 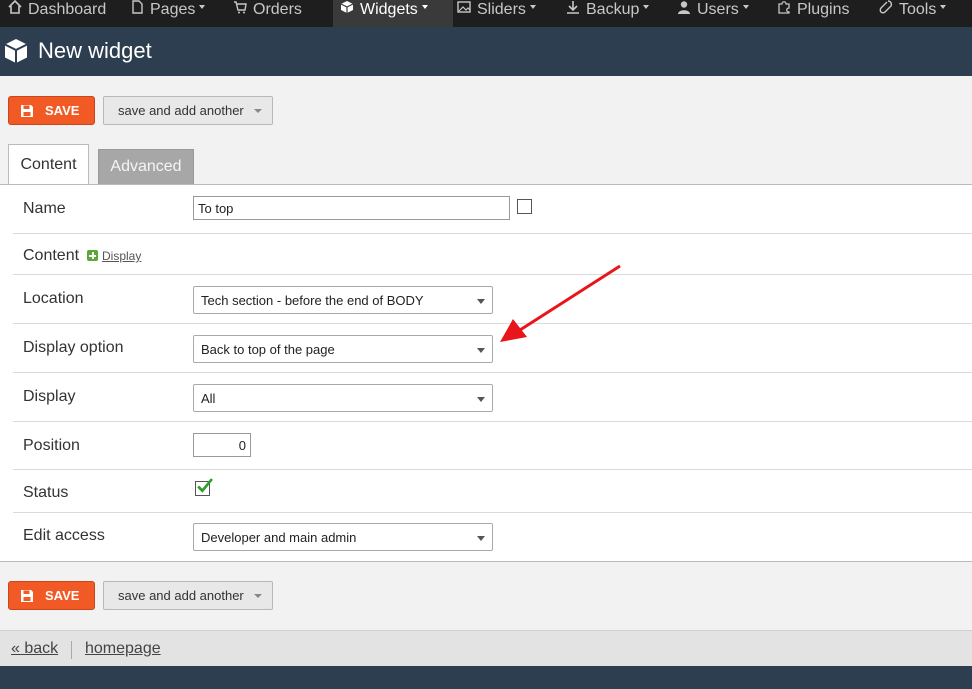 What do you see at coordinates (464, 7) in the screenshot?
I see `image-icon` at bounding box center [464, 7].